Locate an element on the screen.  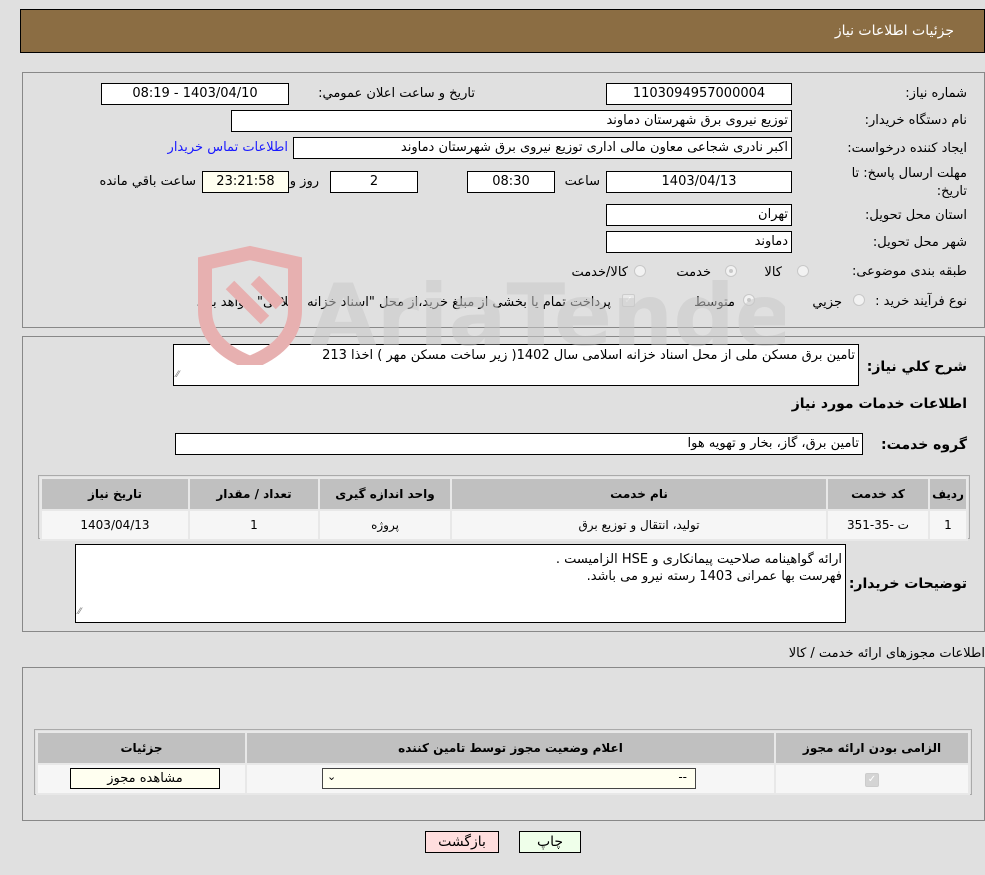
process-option-minor: جزيي is located at coordinates (827, 302).